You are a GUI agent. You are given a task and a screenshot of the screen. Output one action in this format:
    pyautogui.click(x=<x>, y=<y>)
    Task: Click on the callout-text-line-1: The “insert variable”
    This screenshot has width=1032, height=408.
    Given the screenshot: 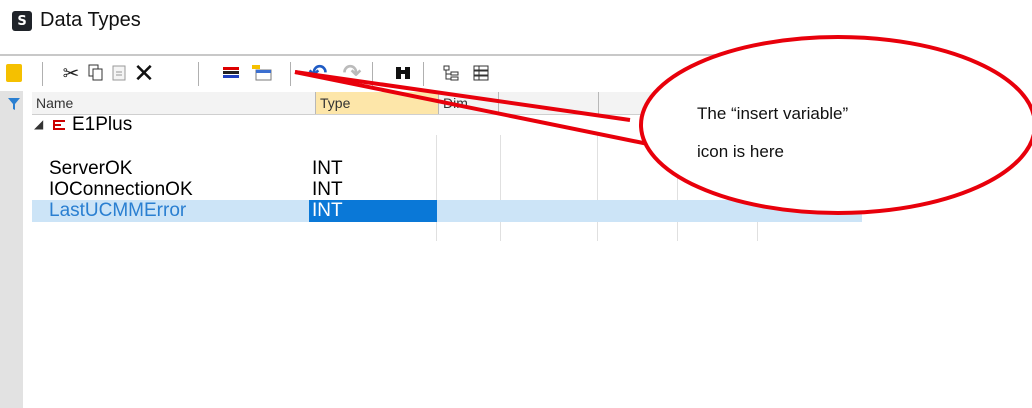 What is the action you would take?
    pyautogui.click(x=773, y=113)
    